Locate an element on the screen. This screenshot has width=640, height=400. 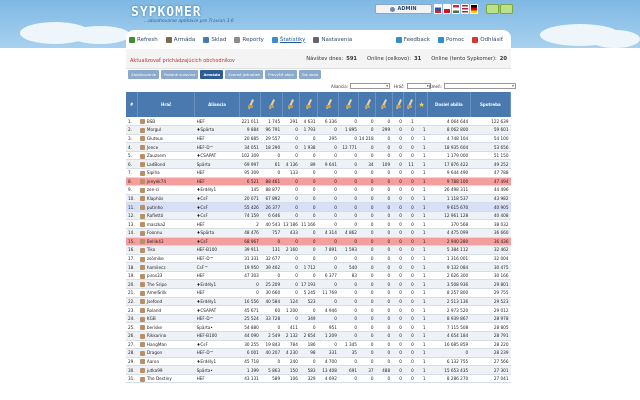
player-cell: The Destiny is located at coordinates (166, 379).